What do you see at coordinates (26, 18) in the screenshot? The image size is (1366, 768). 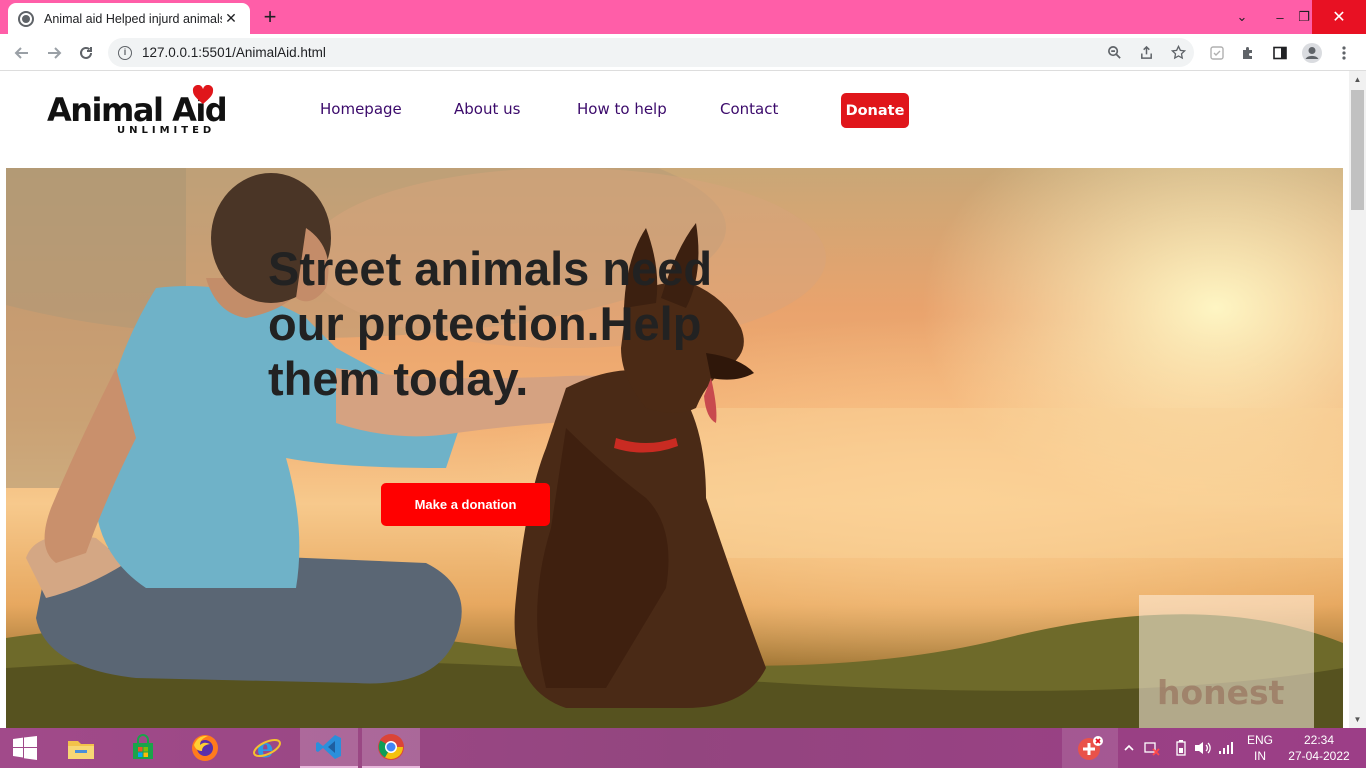 I see `globe-icon` at bounding box center [26, 18].